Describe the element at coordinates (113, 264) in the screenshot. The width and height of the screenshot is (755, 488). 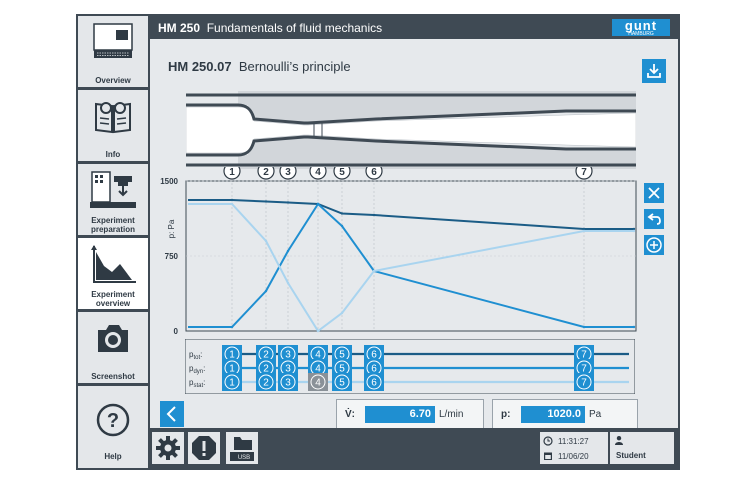
I see `experiment-overview-chart-icon` at that location.